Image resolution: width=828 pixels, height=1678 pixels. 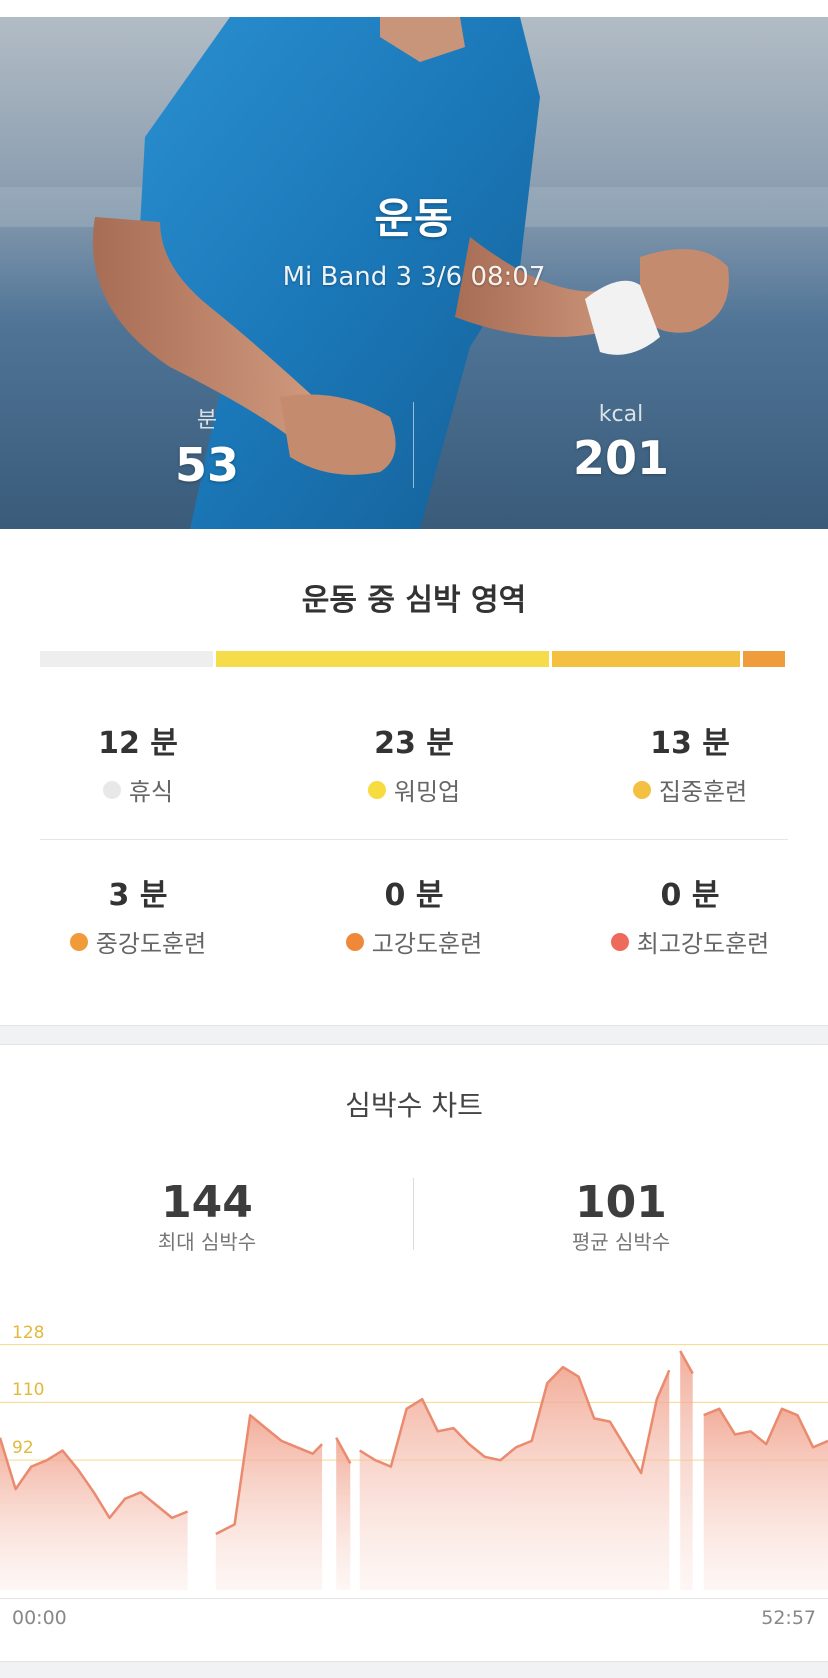 What do you see at coordinates (207, 1202) in the screenshot?
I see `max-hr-value: 144` at bounding box center [207, 1202].